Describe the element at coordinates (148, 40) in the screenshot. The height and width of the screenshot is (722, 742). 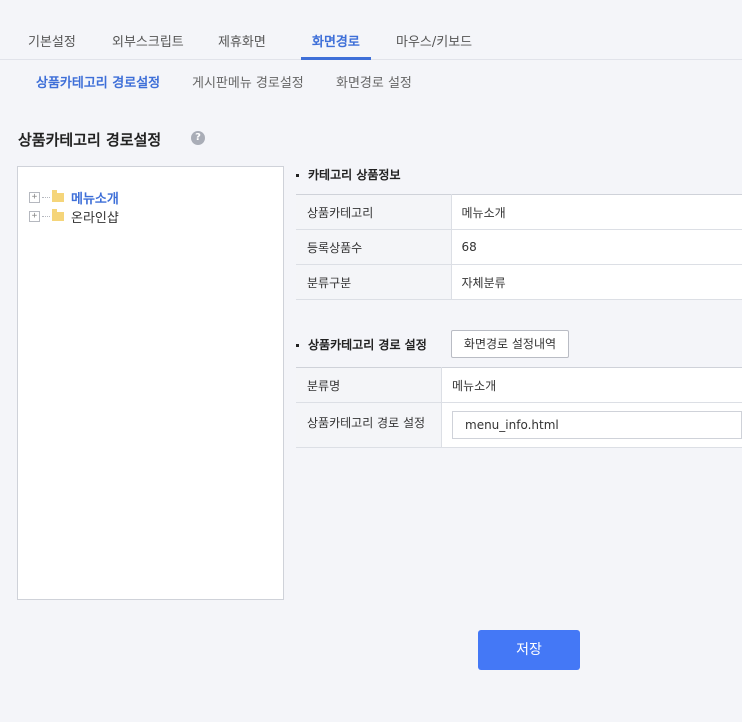
I see `tab-external-scripts: 외부스크립트` at that location.